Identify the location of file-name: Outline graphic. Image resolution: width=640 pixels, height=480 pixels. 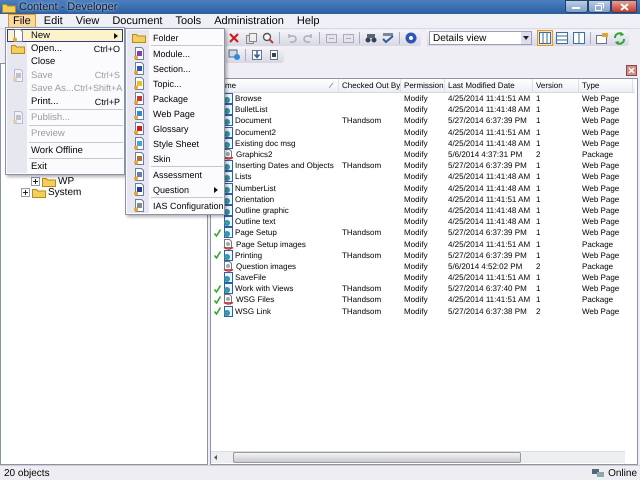
(262, 210).